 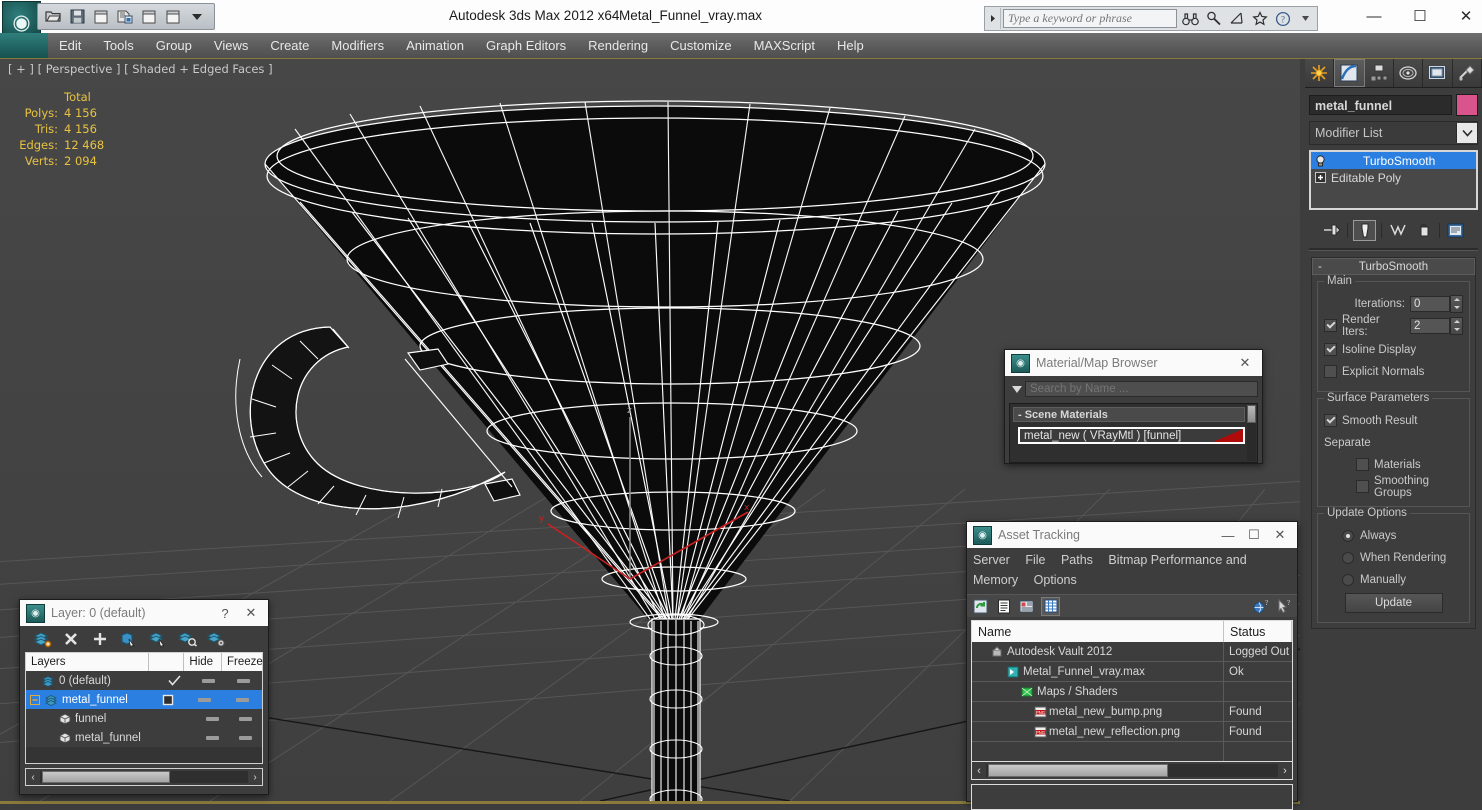 What do you see at coordinates (174, 45) in the screenshot?
I see `menu-item-group: Group` at bounding box center [174, 45].